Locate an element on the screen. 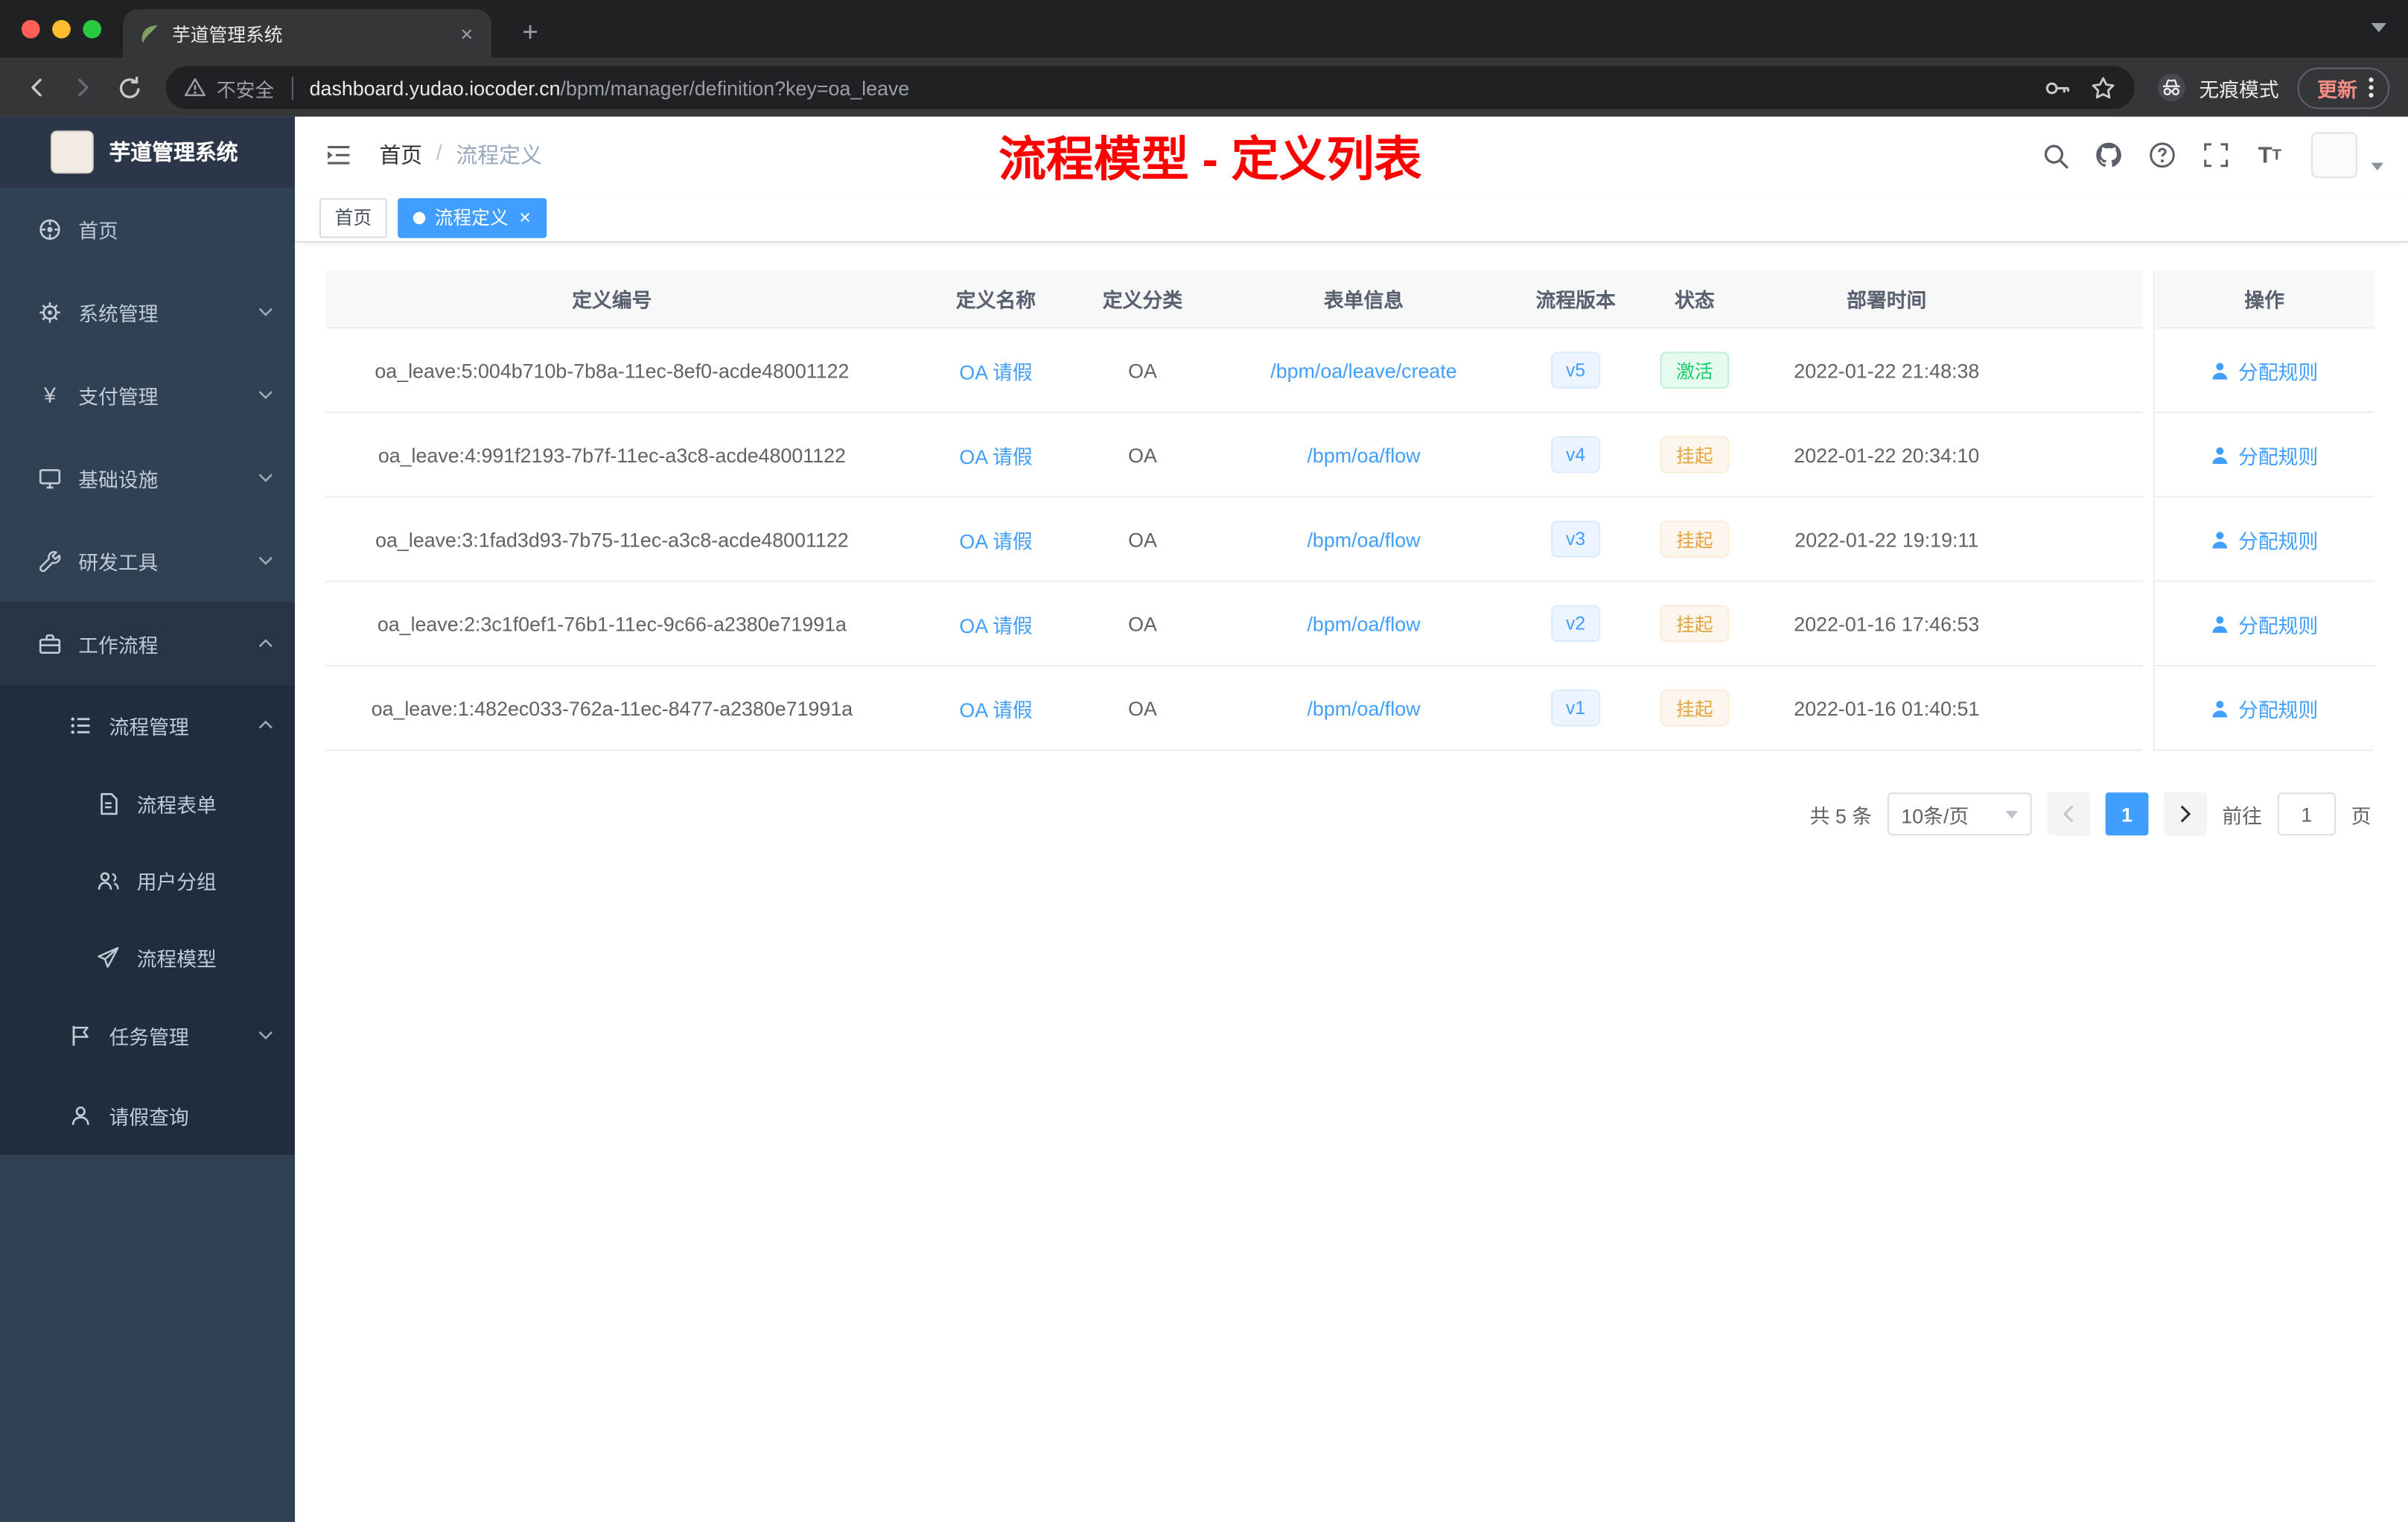 The height and width of the screenshot is (1522, 2408). tab-close-icon: × is located at coordinates (466, 34).